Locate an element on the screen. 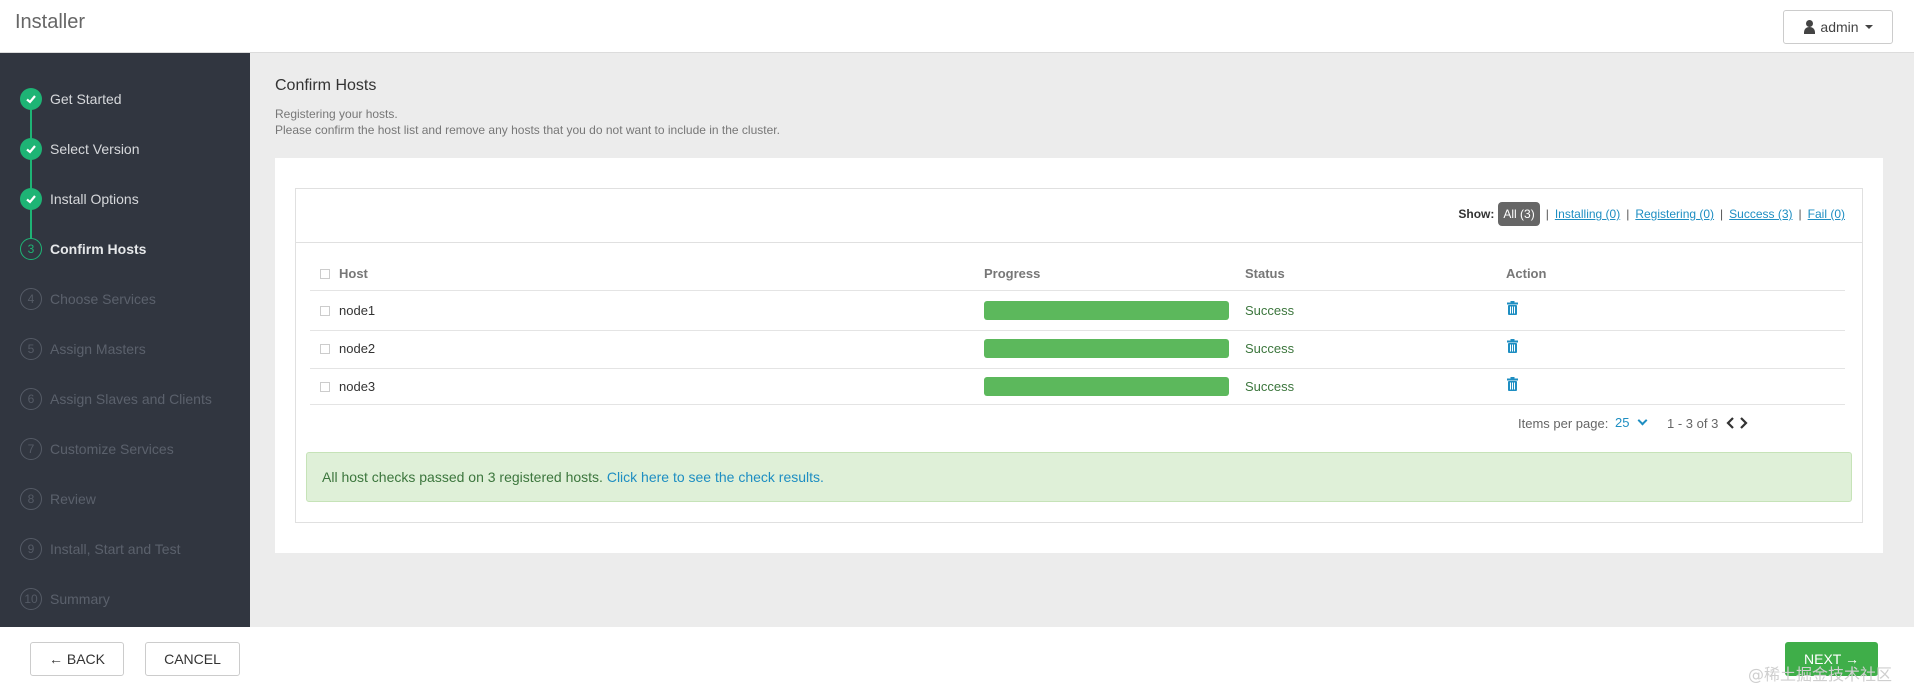 The height and width of the screenshot is (688, 1914). step-label: Confirm Hosts is located at coordinates (98, 249).